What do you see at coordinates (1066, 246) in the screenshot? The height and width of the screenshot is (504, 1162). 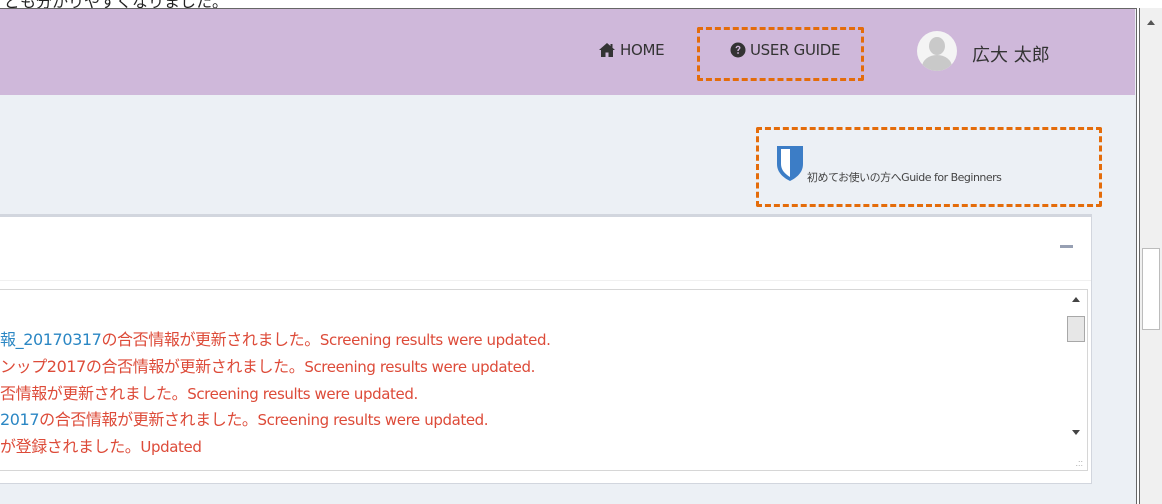 I see `minus-icon` at bounding box center [1066, 246].